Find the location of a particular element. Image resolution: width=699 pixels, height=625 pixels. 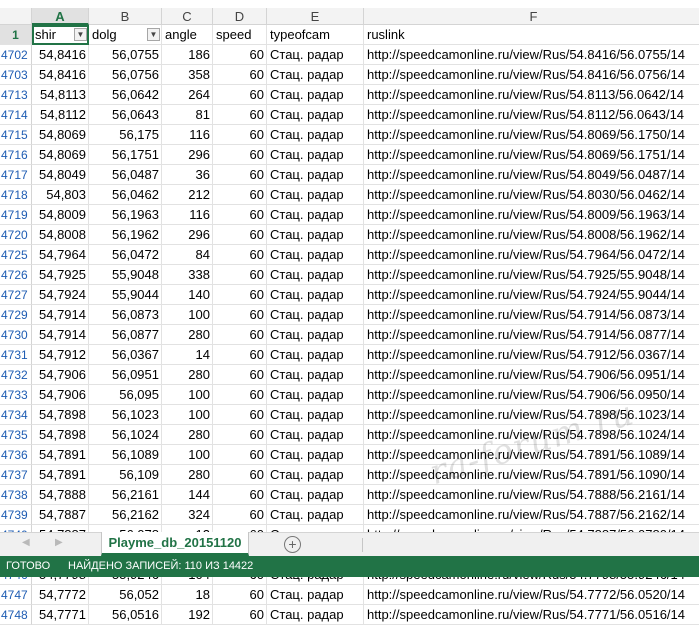

row-header: 4715 is located at coordinates (16, 135).